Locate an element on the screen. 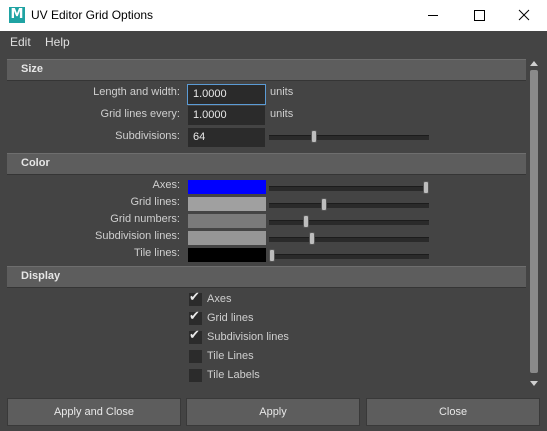 The height and width of the screenshot is (431, 547). section-title: Color is located at coordinates (35, 163).